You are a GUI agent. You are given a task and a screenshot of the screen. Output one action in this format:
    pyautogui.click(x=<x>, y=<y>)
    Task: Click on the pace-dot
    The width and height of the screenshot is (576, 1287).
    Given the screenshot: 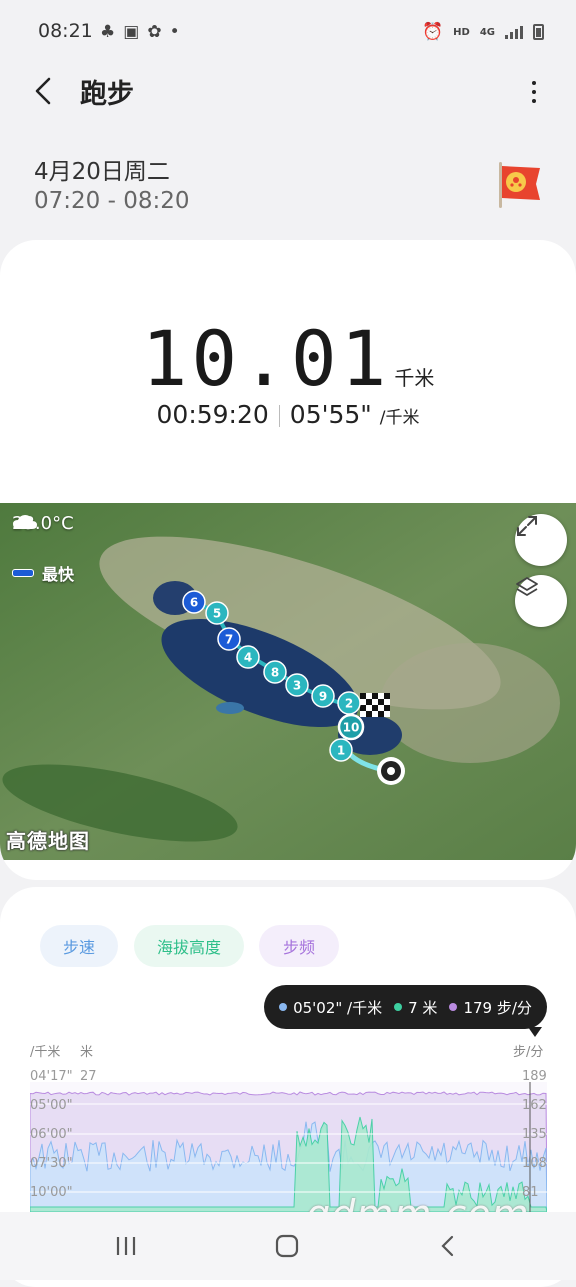 What is the action you would take?
    pyautogui.click(x=283, y=1007)
    